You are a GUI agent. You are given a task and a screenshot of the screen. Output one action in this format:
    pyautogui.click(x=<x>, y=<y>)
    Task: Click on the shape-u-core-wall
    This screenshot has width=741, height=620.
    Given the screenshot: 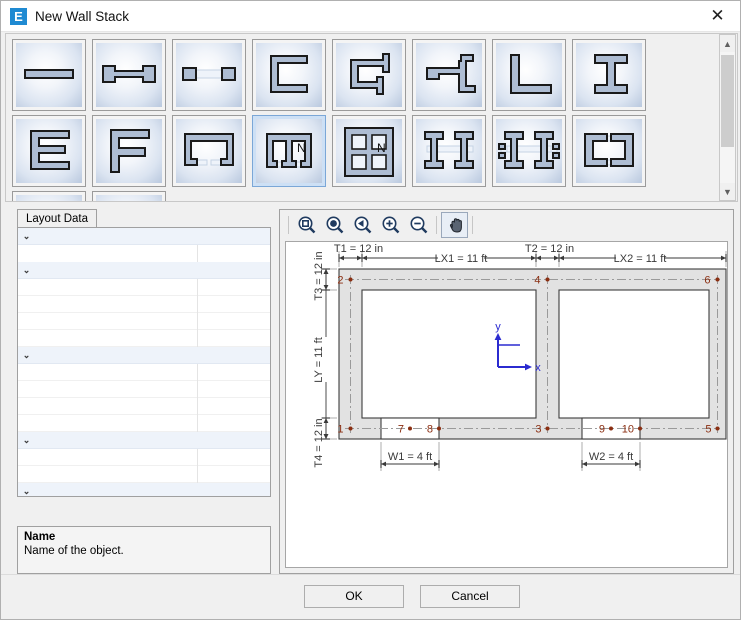 What is the action you would take?
    pyautogui.click(x=209, y=151)
    